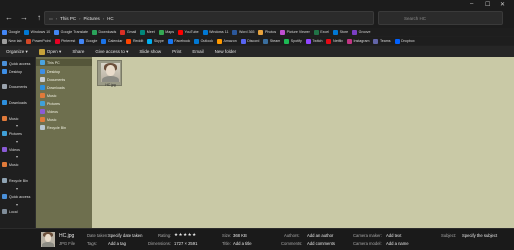  I want to click on bookmark-item: Google Translate, so click(71, 32).